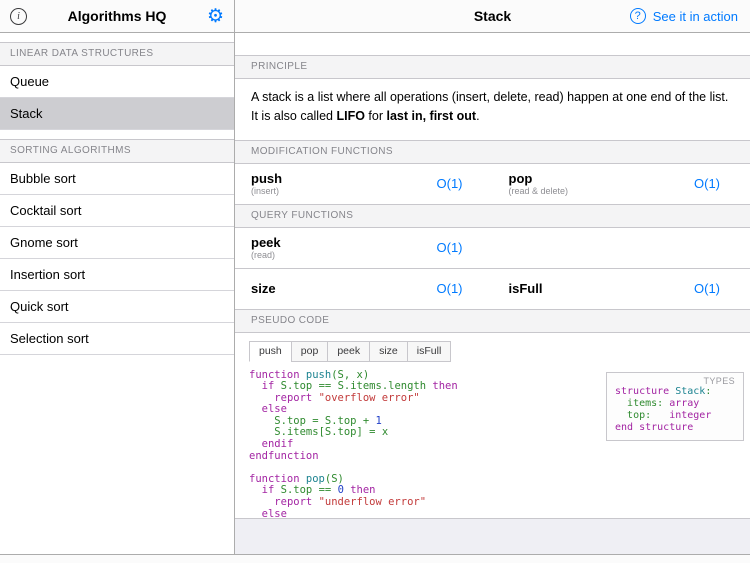 This screenshot has height=563, width=750. What do you see at coordinates (270, 351) in the screenshot?
I see `tab-push: push` at bounding box center [270, 351].